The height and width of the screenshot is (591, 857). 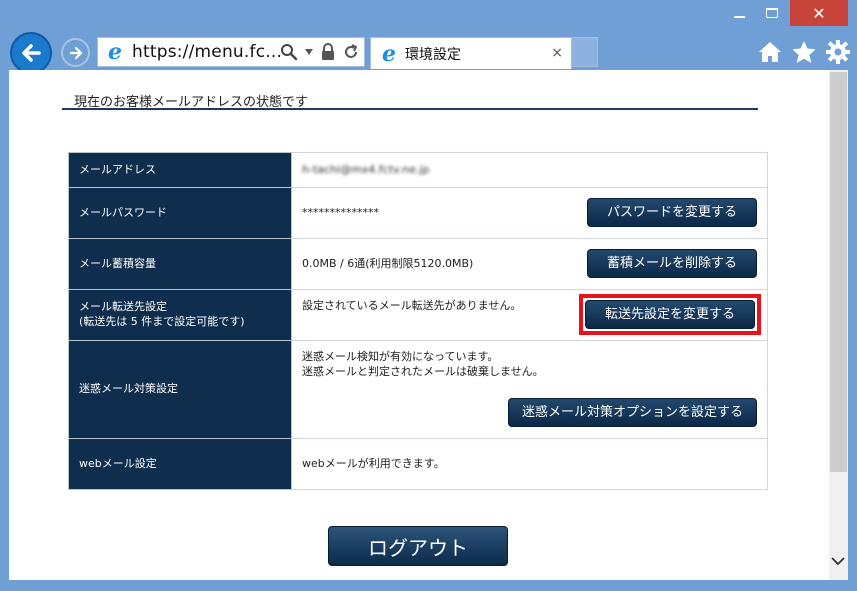 I want to click on tab-environment-settings: e 環境設定 ×, so click(x=471, y=53).